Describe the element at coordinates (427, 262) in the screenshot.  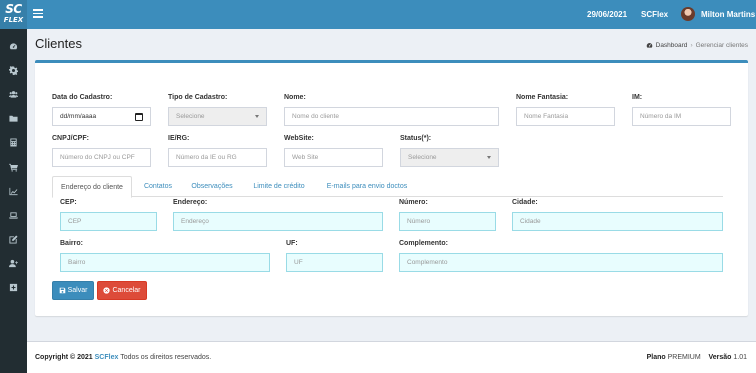
I see `complemento-placeholder: Complemento` at that location.